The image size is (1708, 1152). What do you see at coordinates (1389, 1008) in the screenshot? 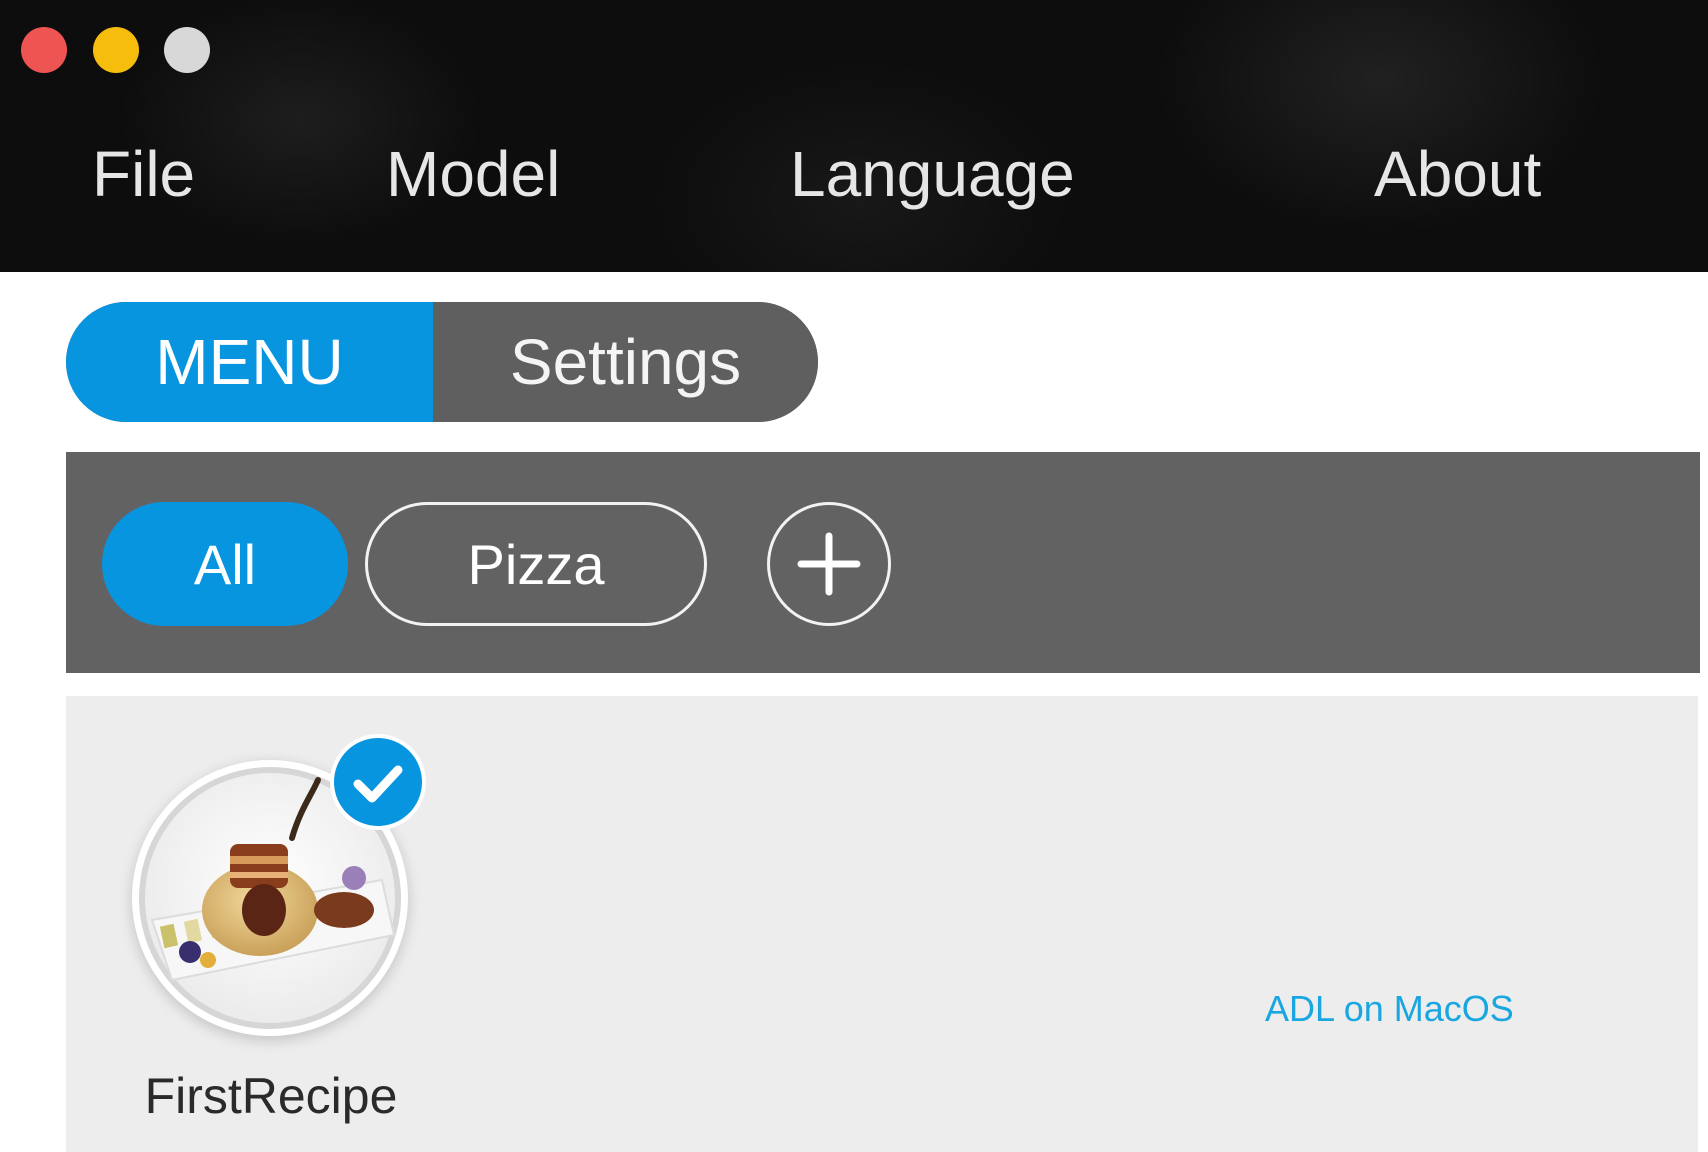
I see `platform-note: ADL on MacOS` at bounding box center [1389, 1008].